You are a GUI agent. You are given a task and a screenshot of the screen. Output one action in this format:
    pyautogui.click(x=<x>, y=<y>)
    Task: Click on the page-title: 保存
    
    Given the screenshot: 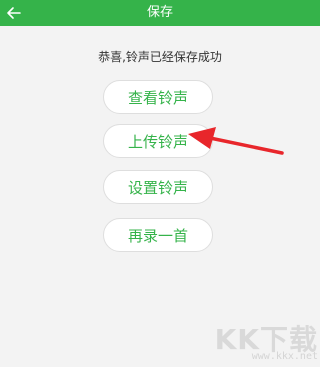 What is the action you would take?
    pyautogui.click(x=159, y=12)
    